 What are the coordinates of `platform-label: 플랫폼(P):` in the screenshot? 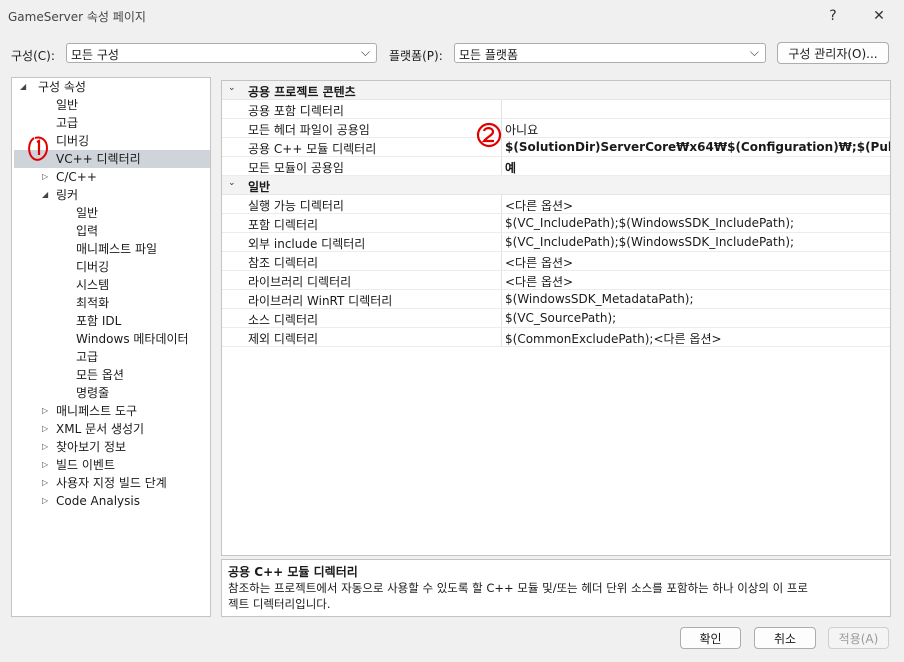 It's located at (416, 56).